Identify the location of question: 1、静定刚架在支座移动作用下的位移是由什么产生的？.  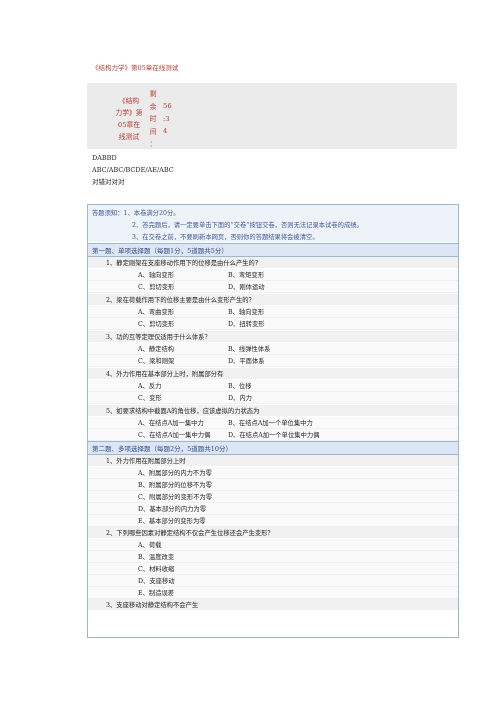
(273, 263).